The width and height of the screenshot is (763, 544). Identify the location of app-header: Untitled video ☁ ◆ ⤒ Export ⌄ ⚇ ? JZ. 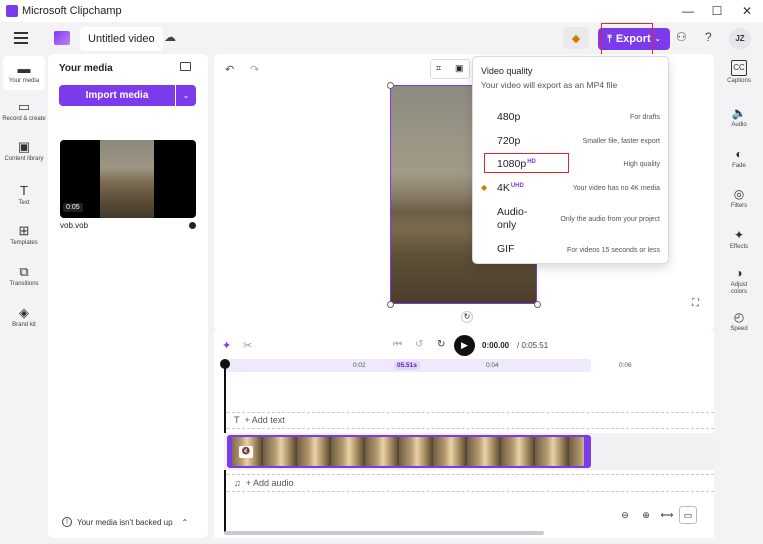
(381, 40).